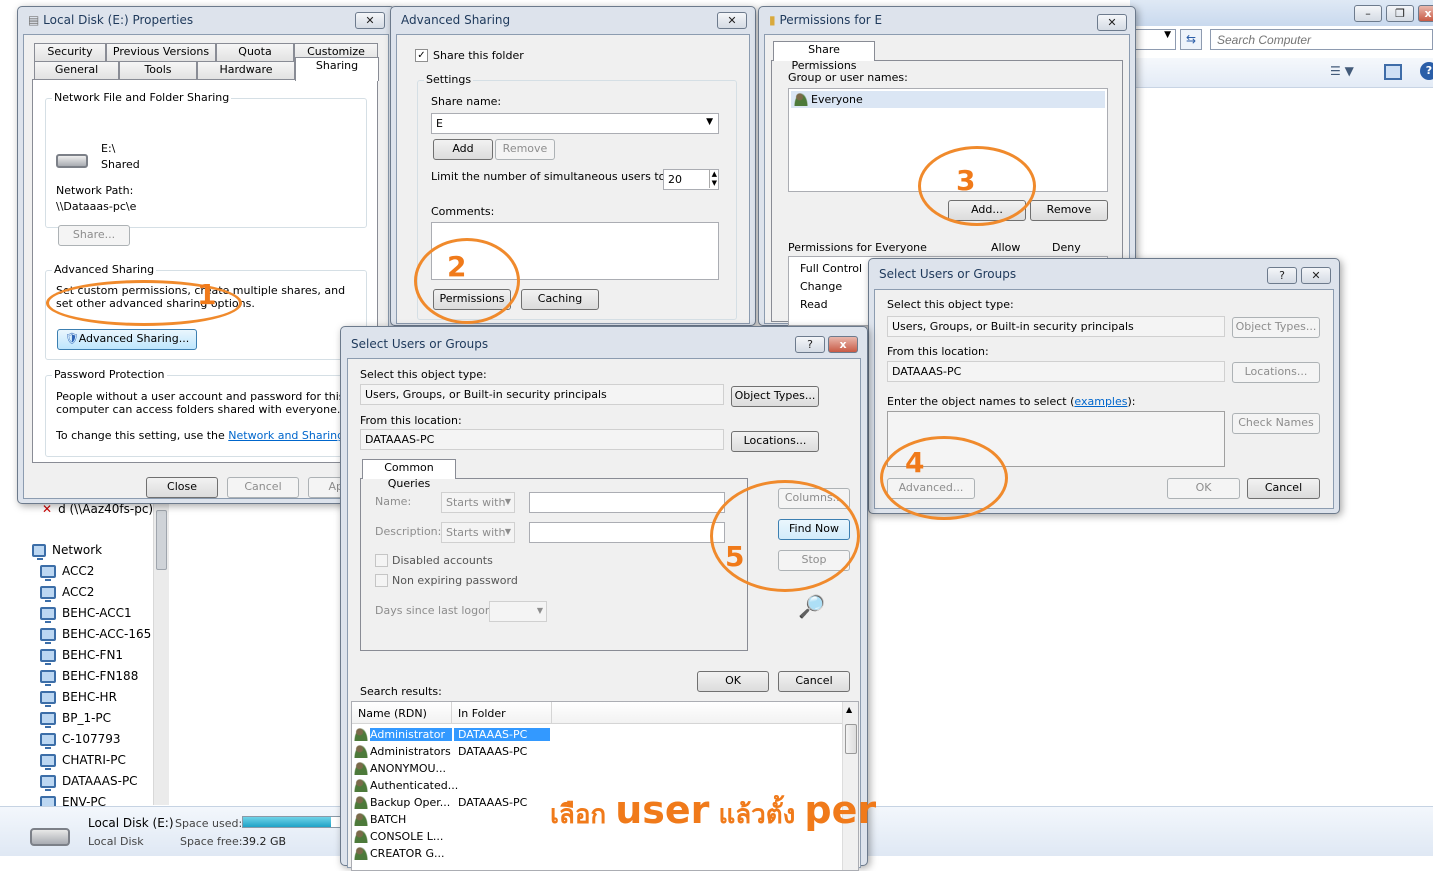 The height and width of the screenshot is (871, 1433). I want to click on non-expiring-checkbox, so click(381, 580).